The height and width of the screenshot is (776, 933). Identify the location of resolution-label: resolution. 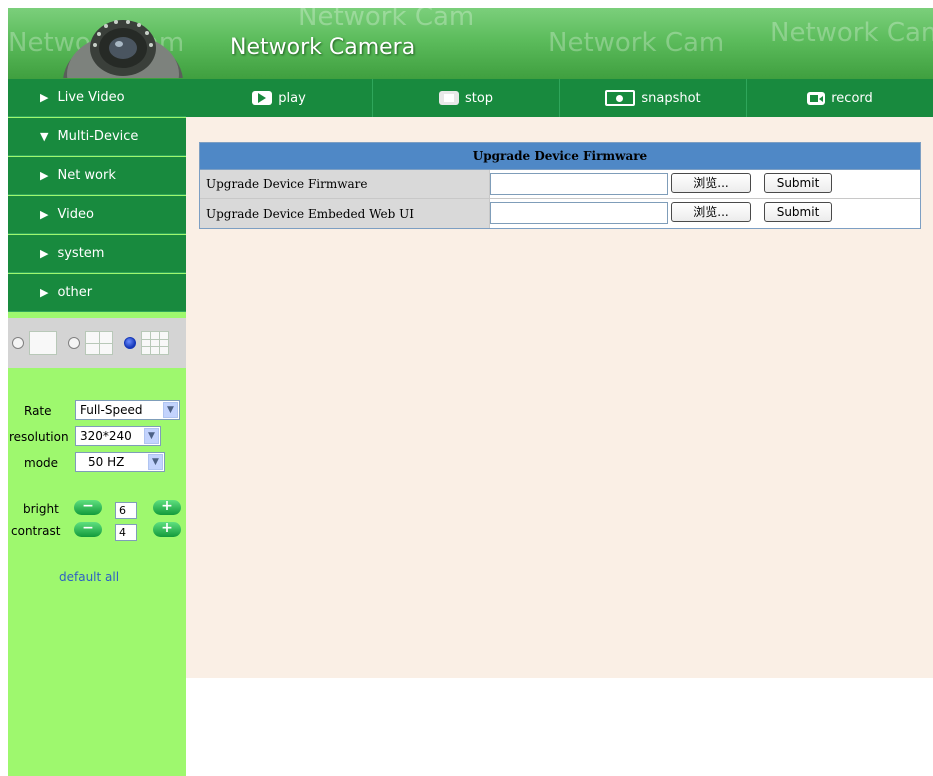
(39, 437).